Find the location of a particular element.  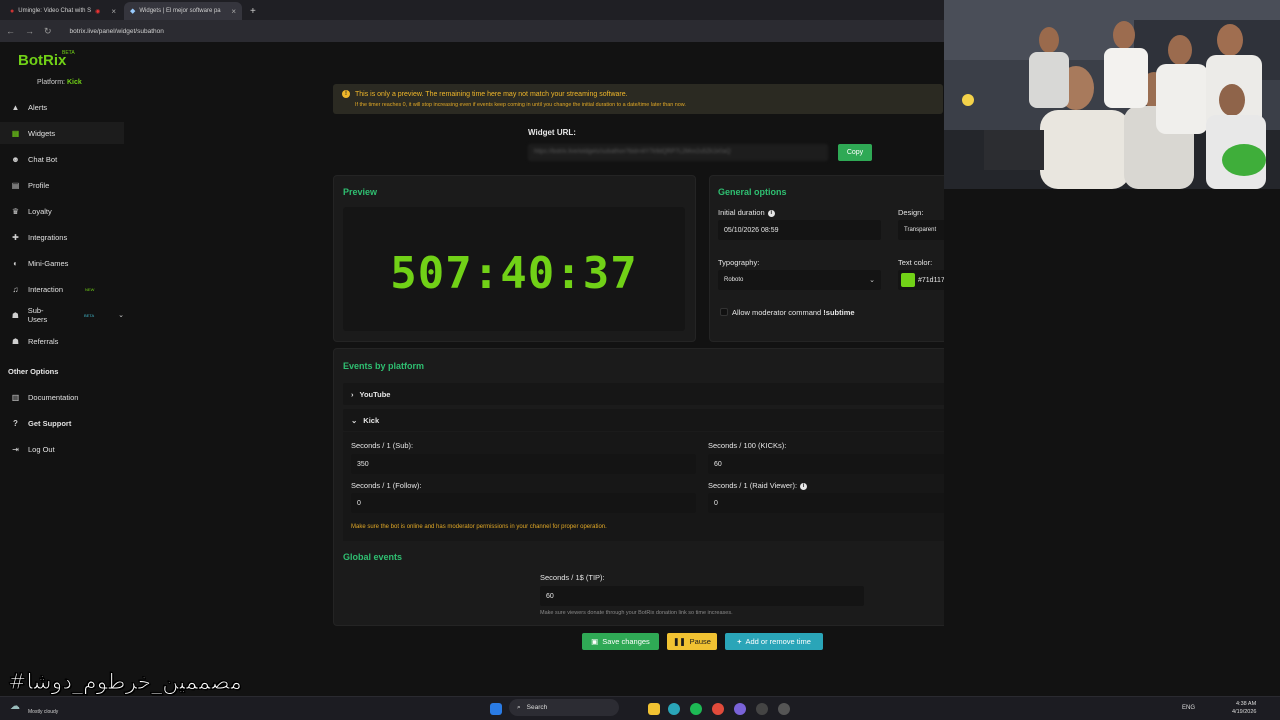

warning-icon: ▲ is located at coordinates (15, 107).